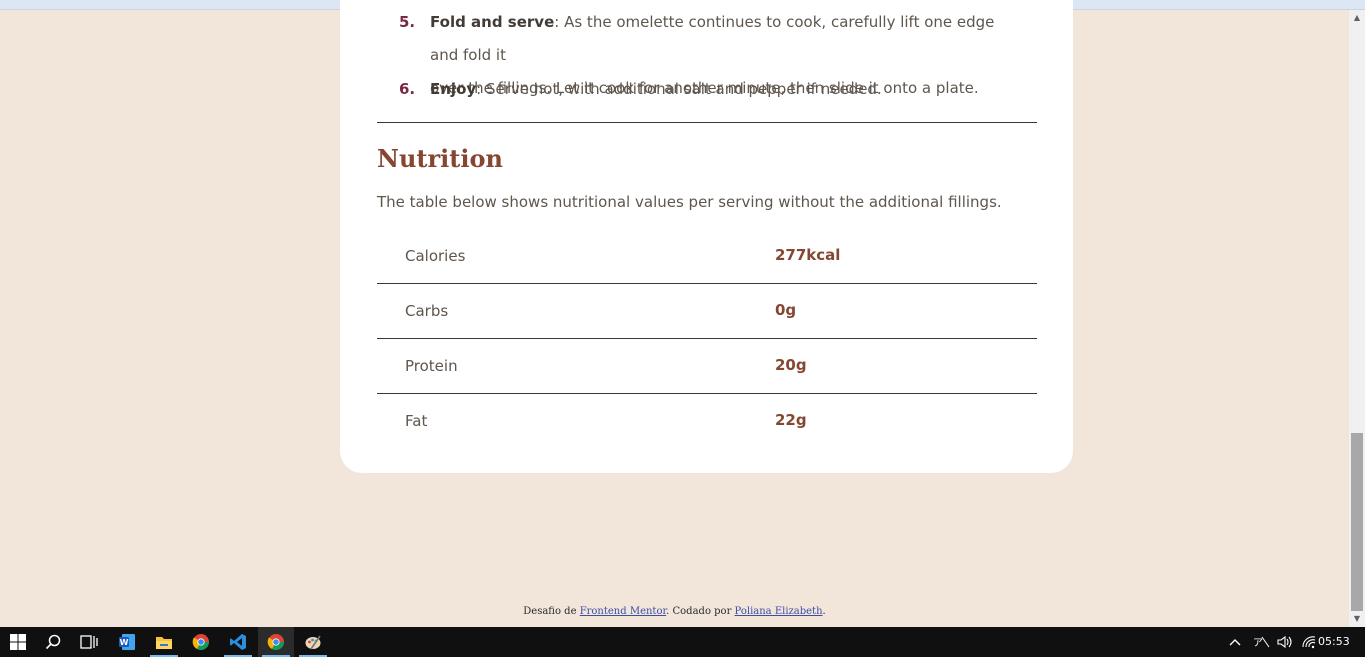  What do you see at coordinates (453, 89) in the screenshot?
I see `step-title: Enjoy` at bounding box center [453, 89].